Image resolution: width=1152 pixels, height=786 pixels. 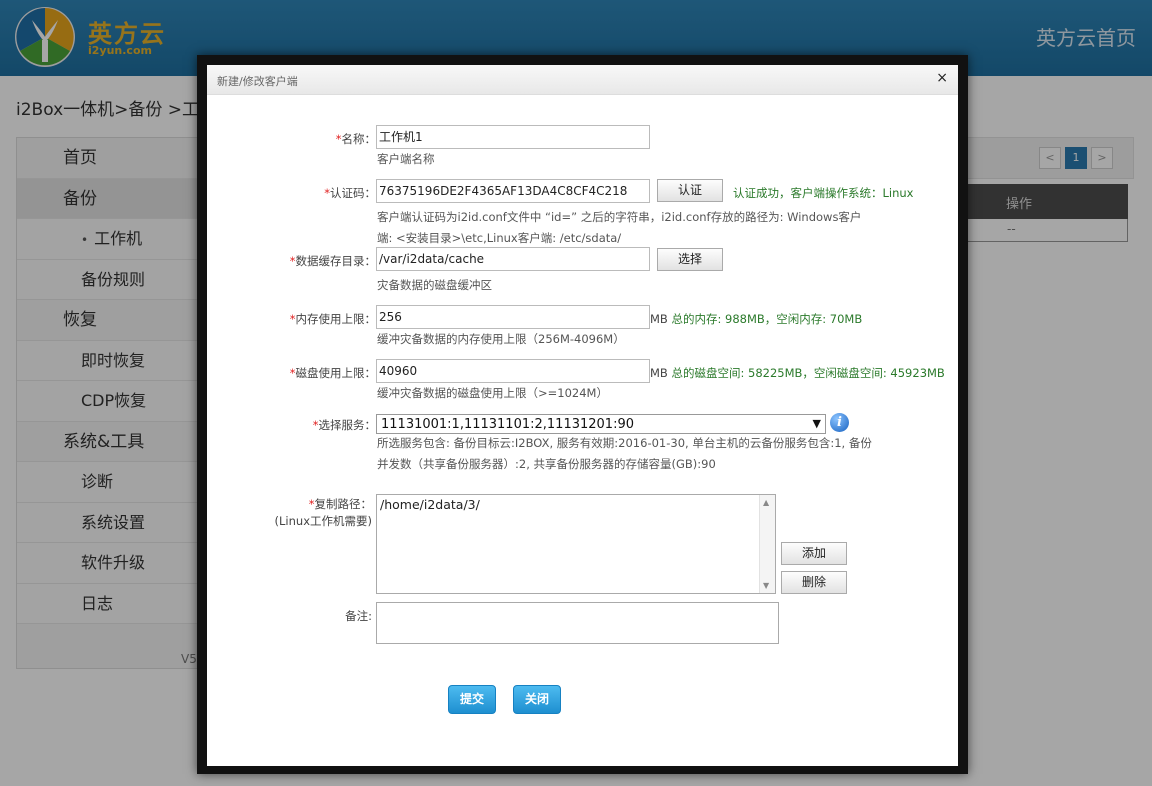 I want to click on choose-dir-button: 选择, so click(x=690, y=259).